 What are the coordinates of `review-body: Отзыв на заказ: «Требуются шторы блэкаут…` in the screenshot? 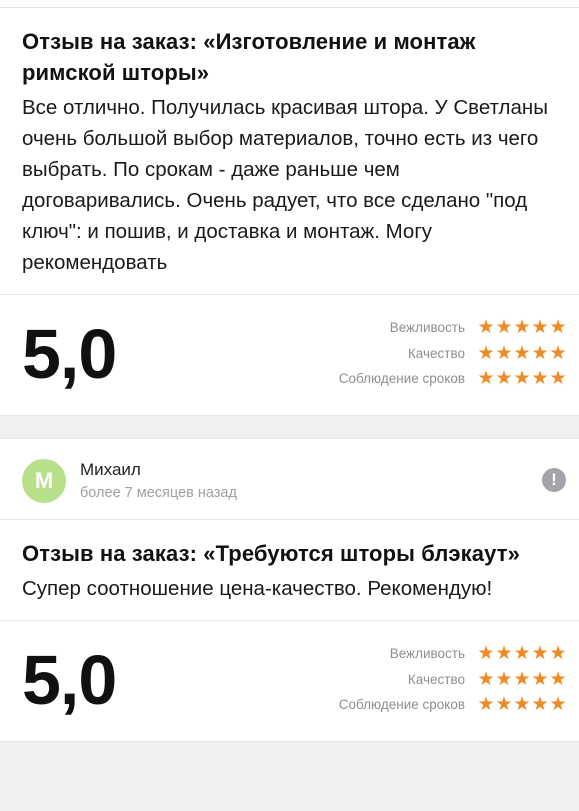 It's located at (289, 570).